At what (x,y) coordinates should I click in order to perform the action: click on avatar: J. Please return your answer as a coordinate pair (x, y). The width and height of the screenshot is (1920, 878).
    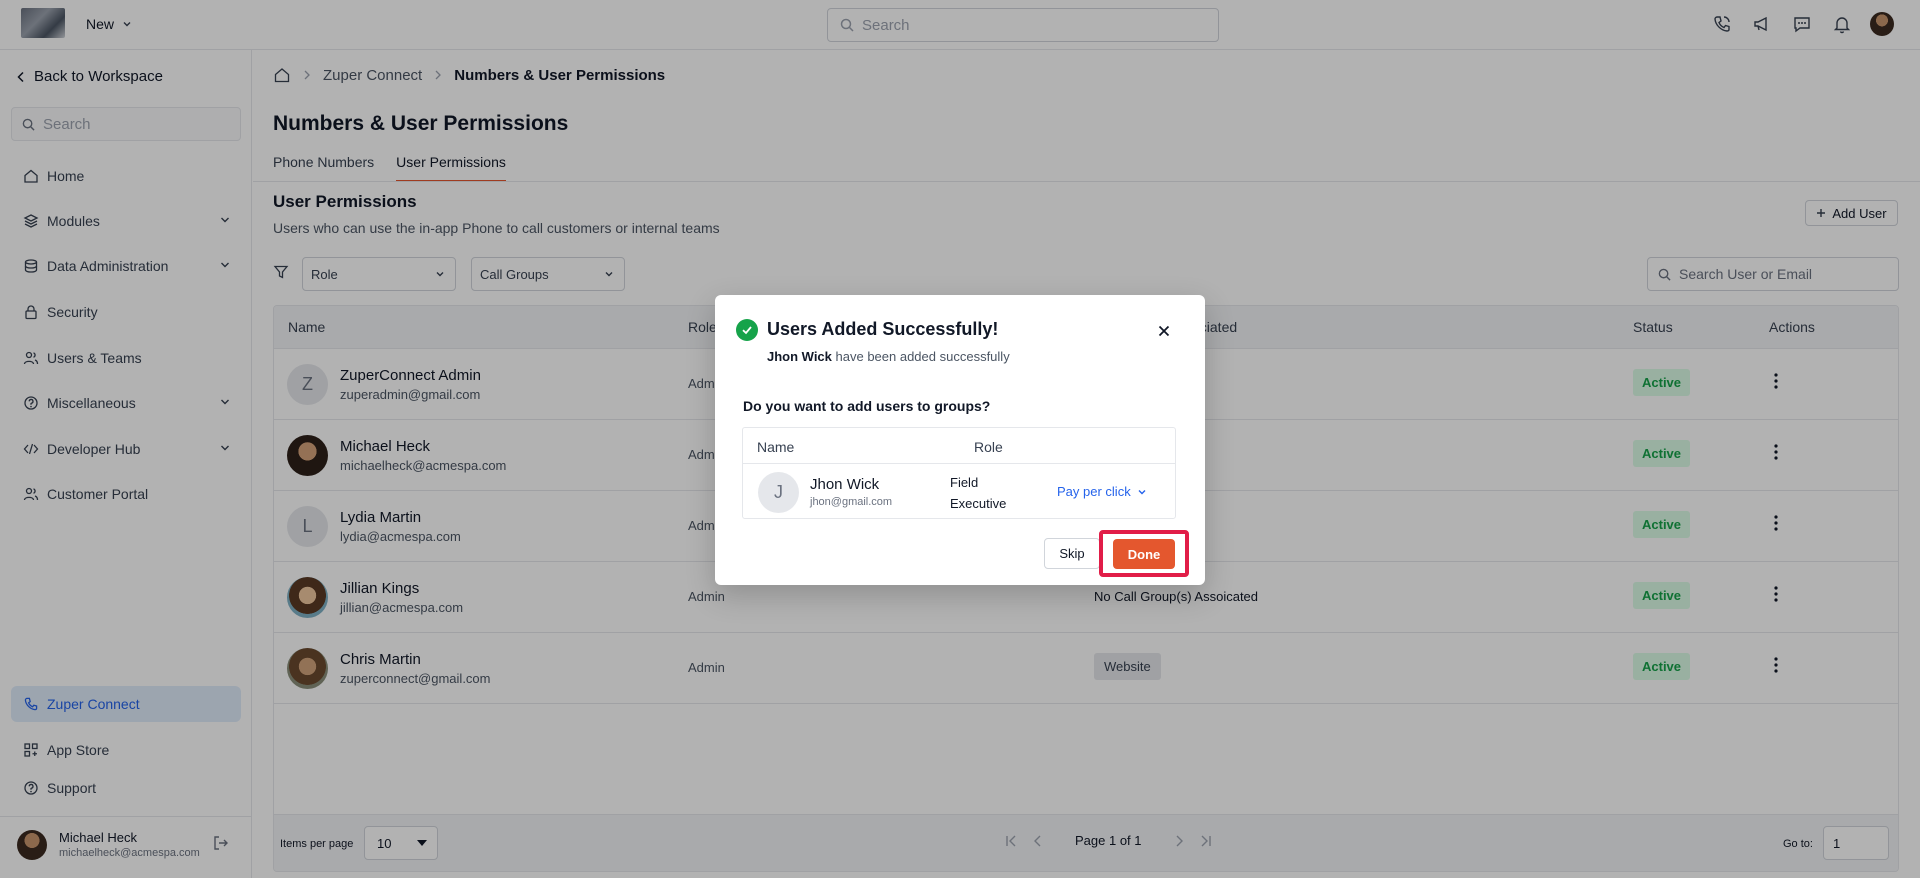
    Looking at the image, I should click on (778, 492).